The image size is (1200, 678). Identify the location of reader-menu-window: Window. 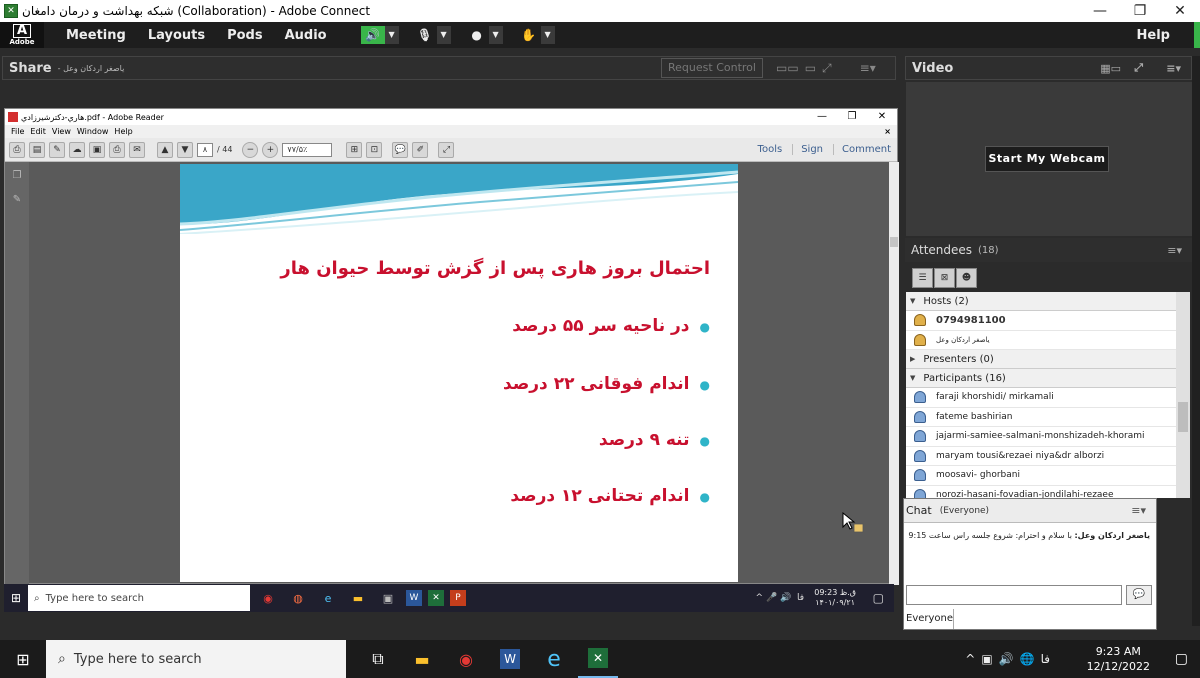
(93, 131).